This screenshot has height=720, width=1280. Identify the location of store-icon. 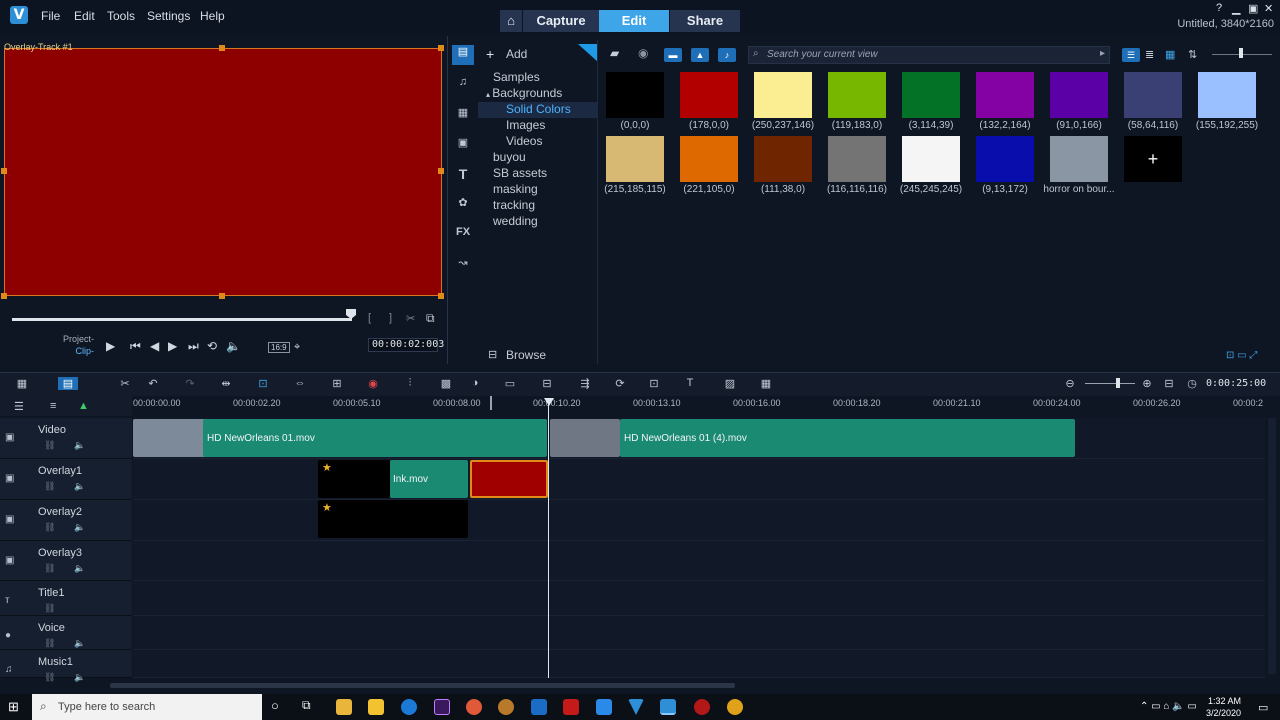
(376, 707).